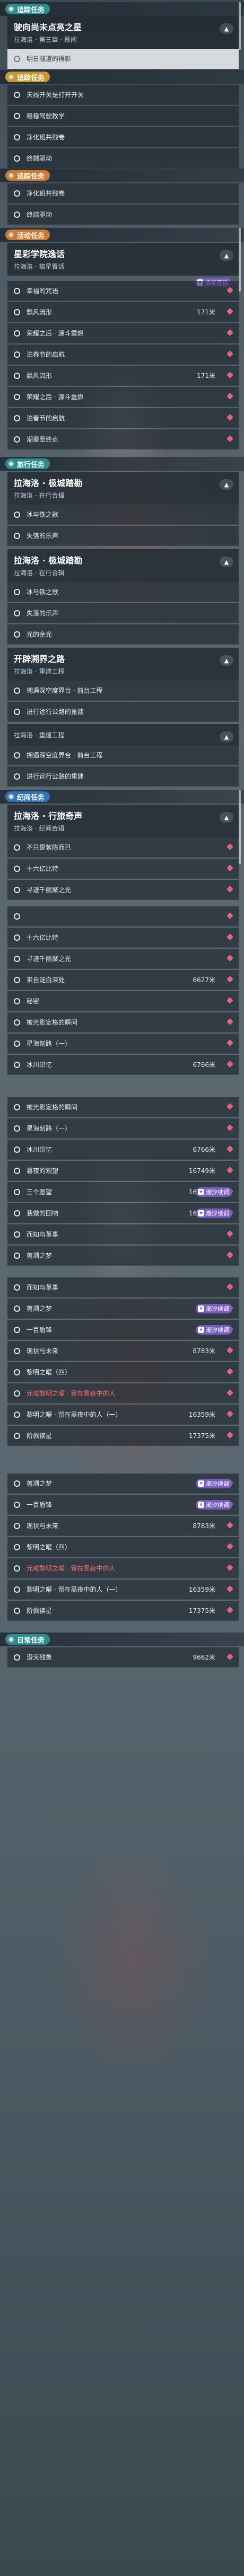 Image resolution: width=244 pixels, height=2576 pixels. Describe the element at coordinates (123, 734) in the screenshot. I see `quest-card-header: 拉海洛 · 重建工程 ▲` at that location.